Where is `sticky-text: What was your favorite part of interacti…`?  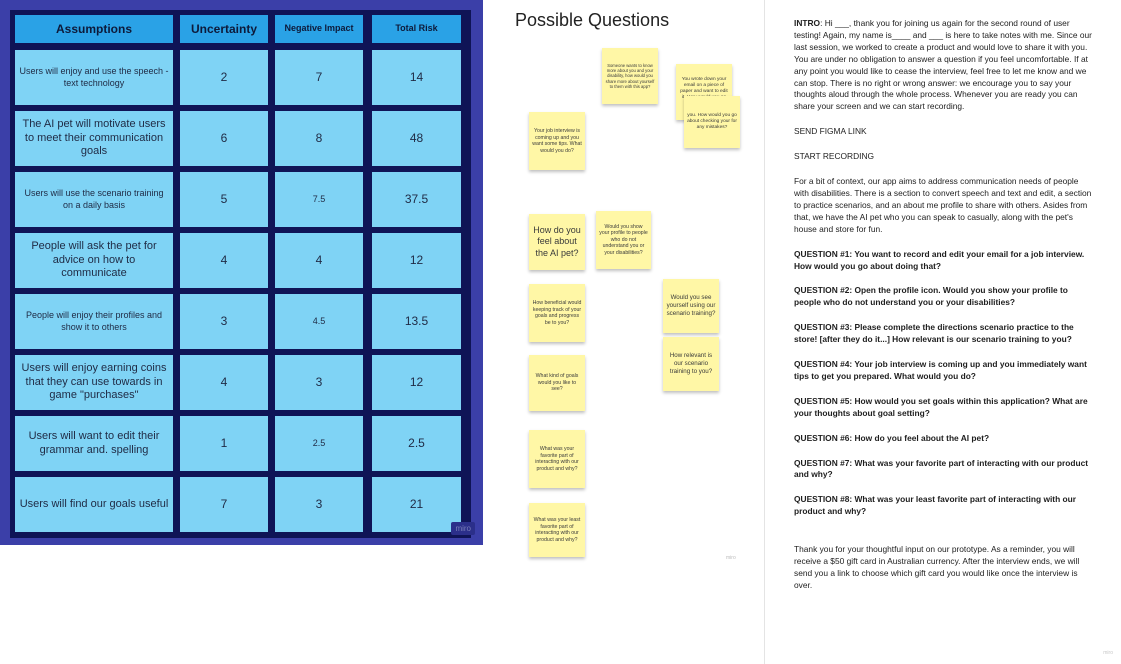 sticky-text: What was your favorite part of interacti… is located at coordinates (557, 459).